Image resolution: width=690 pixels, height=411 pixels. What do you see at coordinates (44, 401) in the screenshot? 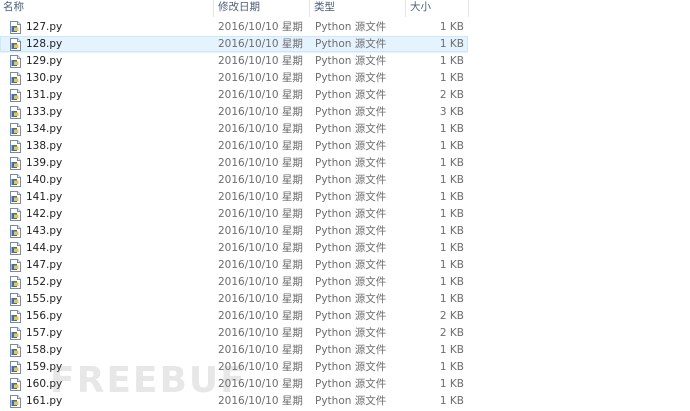
I see `file-name: 161.py` at bounding box center [44, 401].